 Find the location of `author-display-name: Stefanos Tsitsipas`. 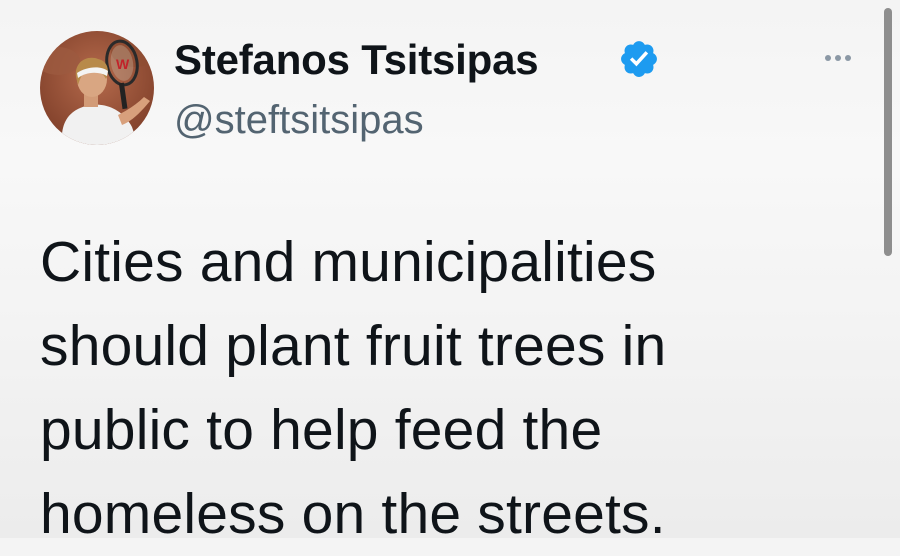

author-display-name: Stefanos Tsitsipas is located at coordinates (356, 60).